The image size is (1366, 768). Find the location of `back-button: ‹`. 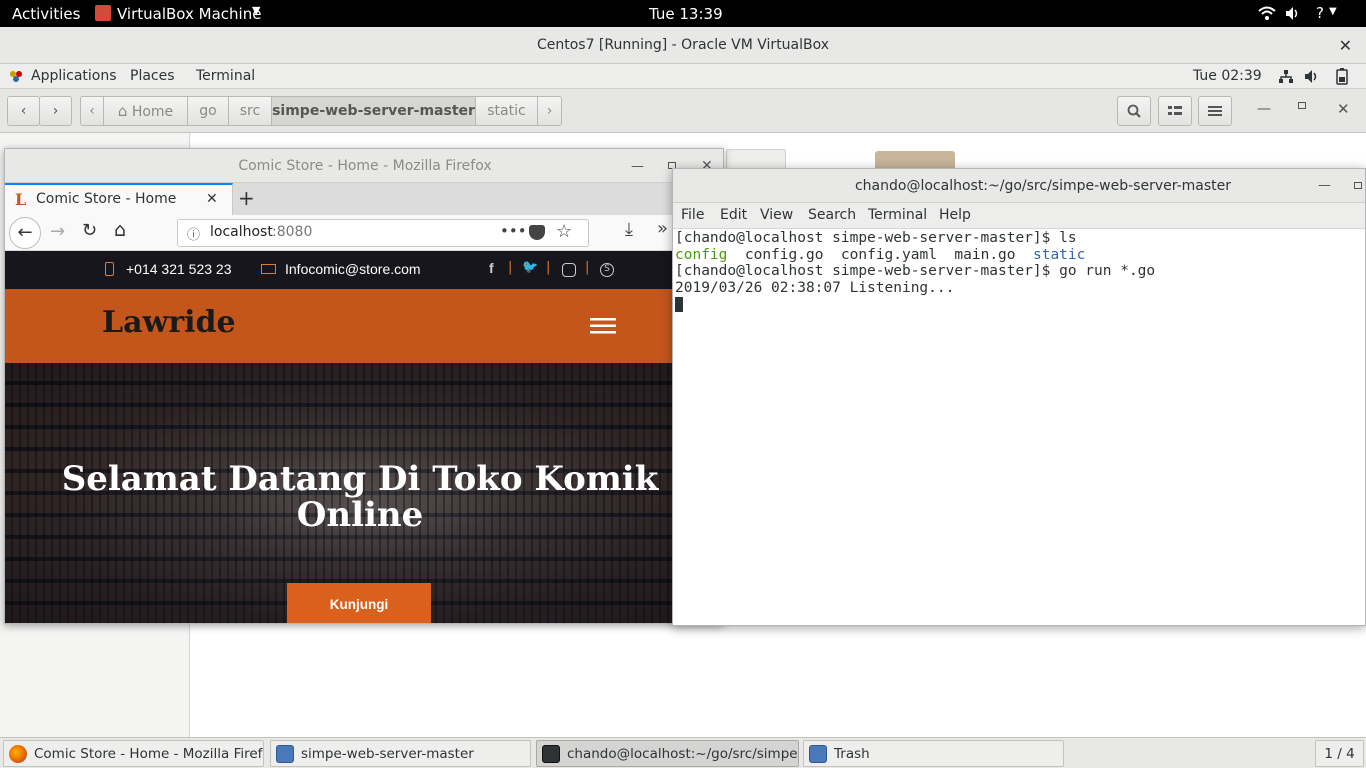

back-button: ‹ is located at coordinates (23, 111).